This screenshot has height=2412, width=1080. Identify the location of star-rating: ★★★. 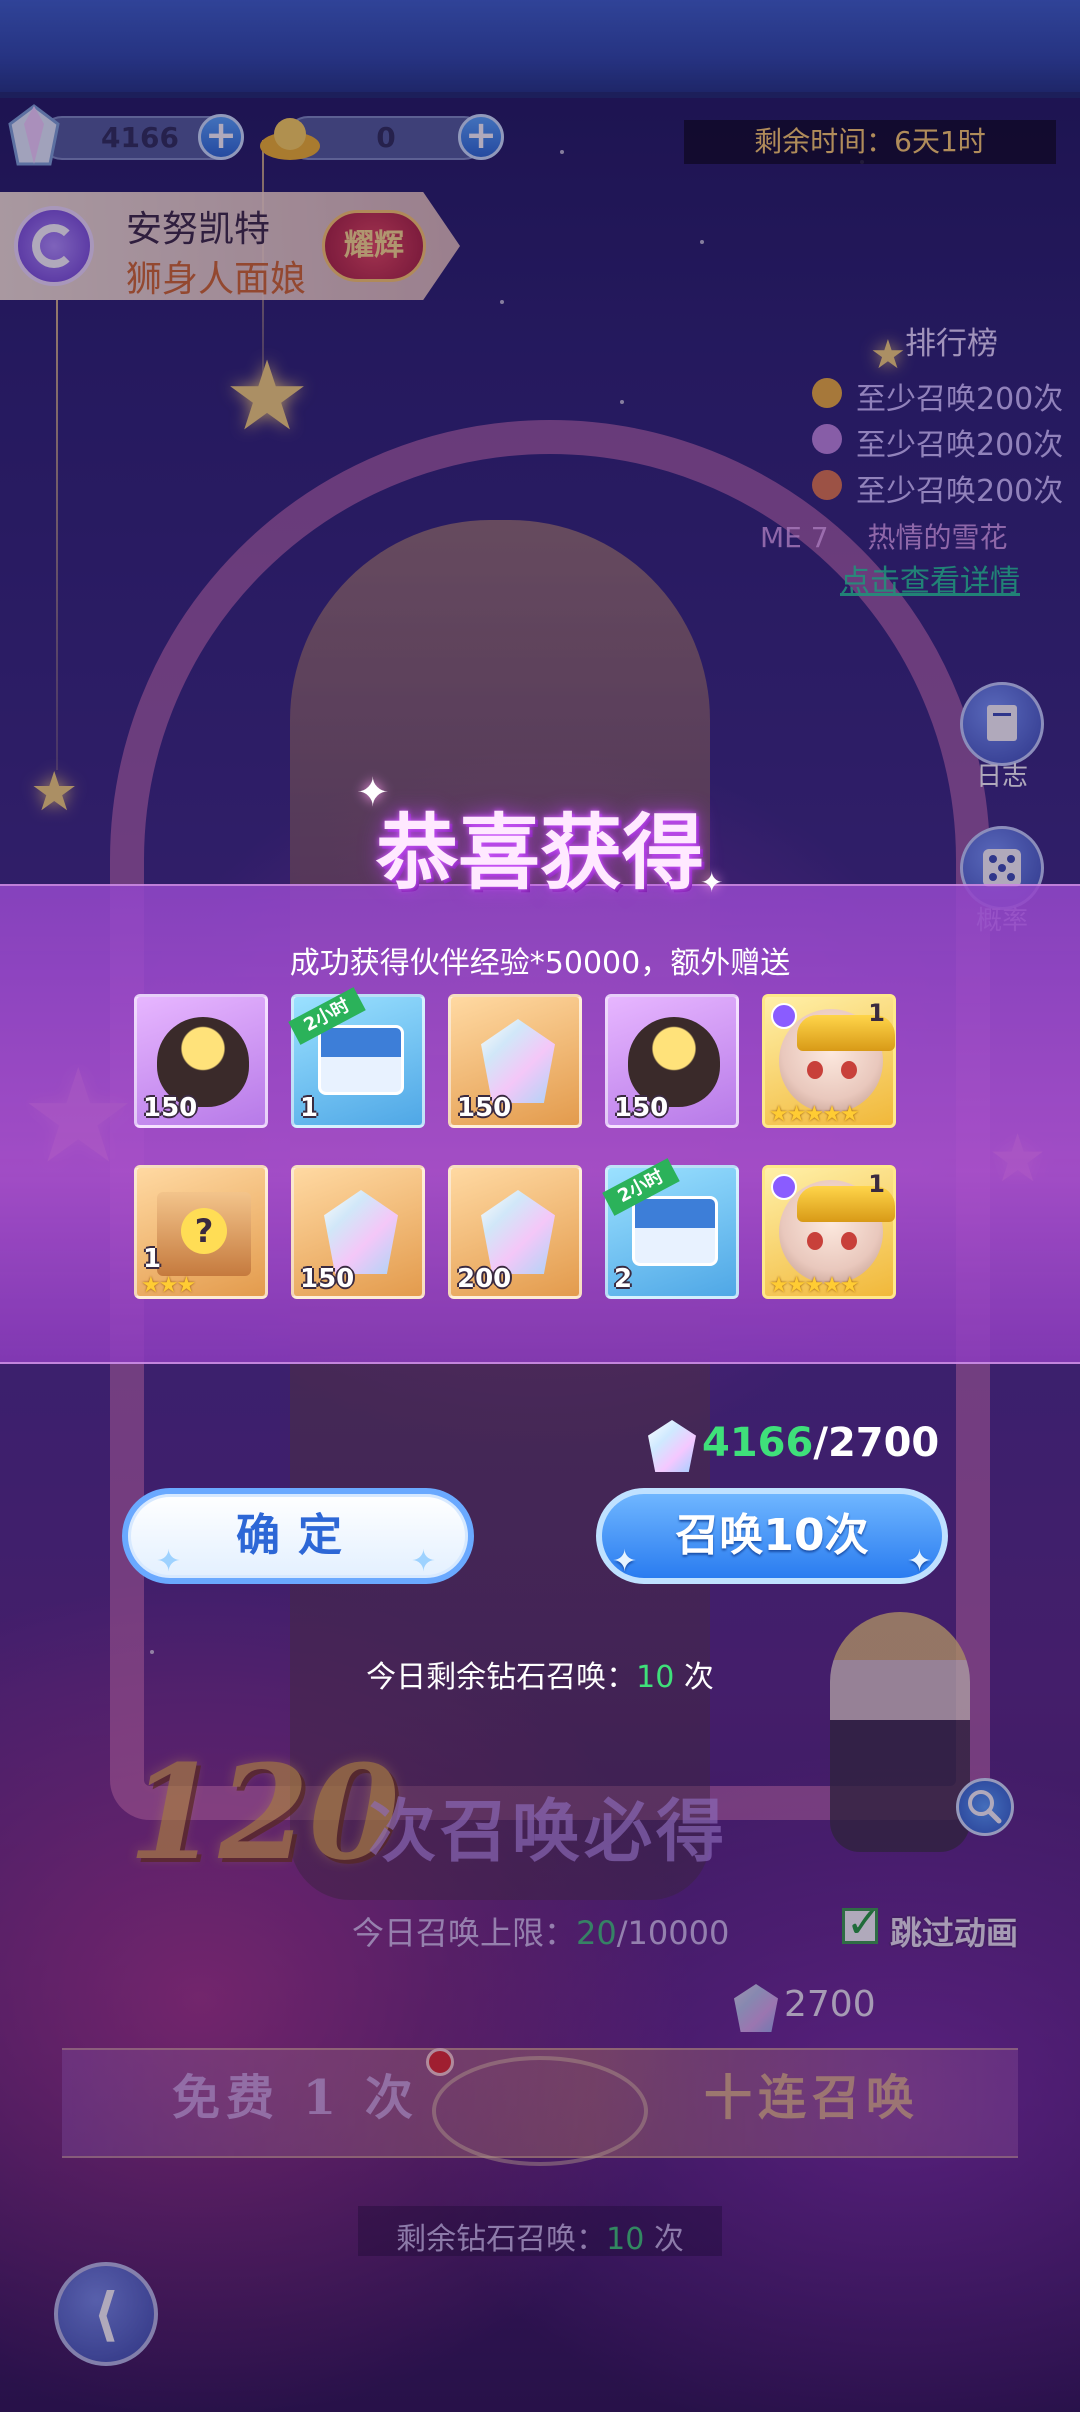
(168, 1285).